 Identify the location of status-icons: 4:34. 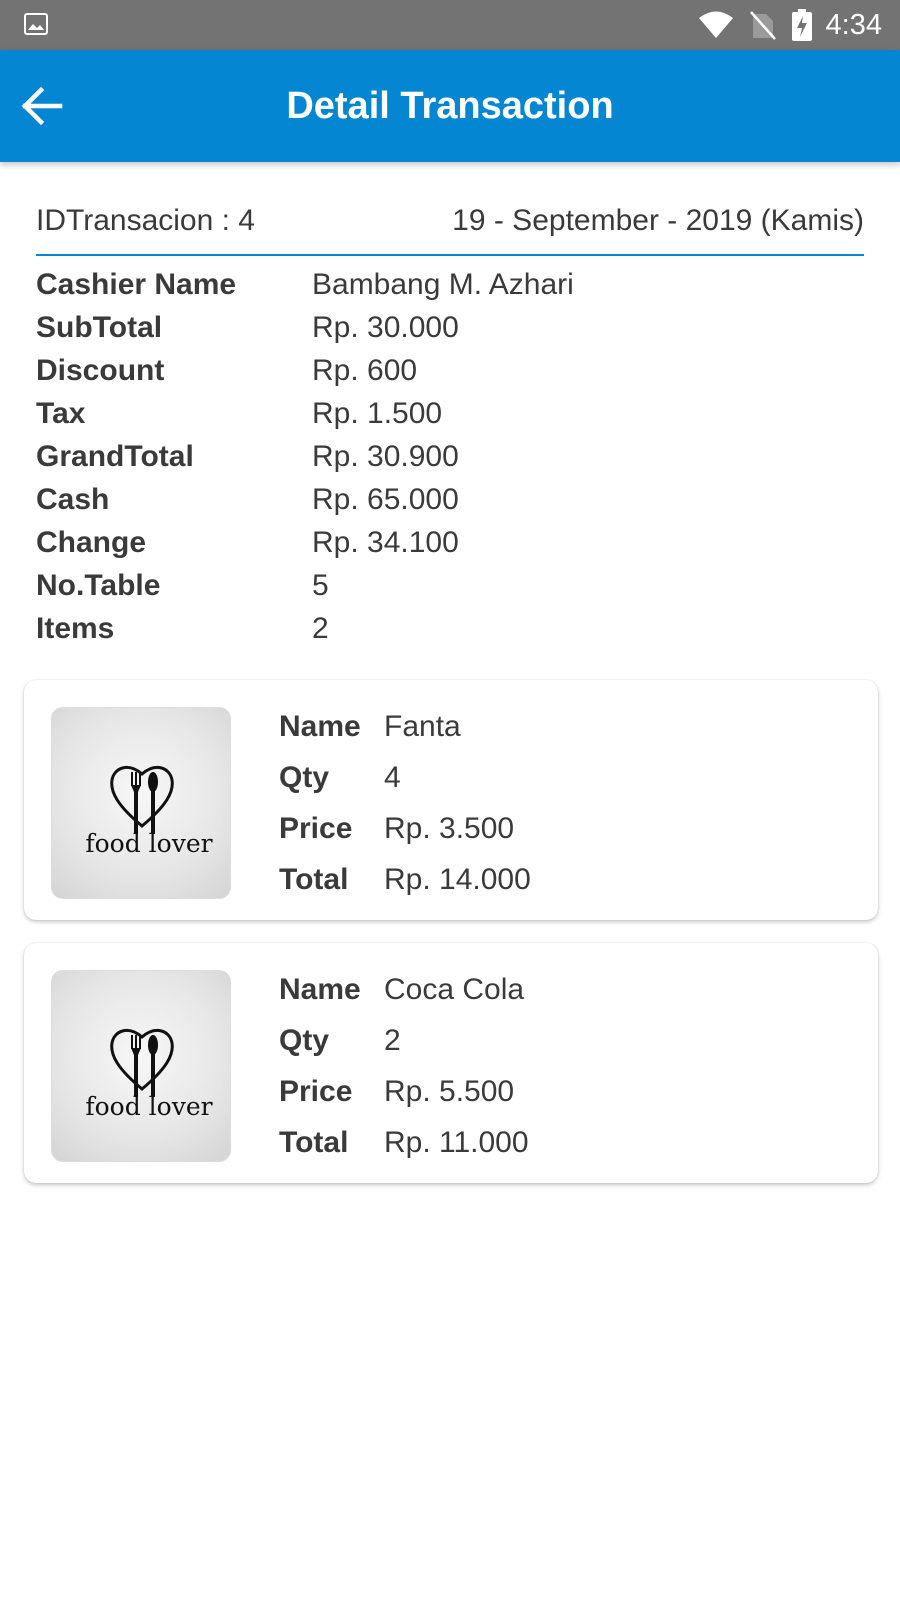
(782, 25).